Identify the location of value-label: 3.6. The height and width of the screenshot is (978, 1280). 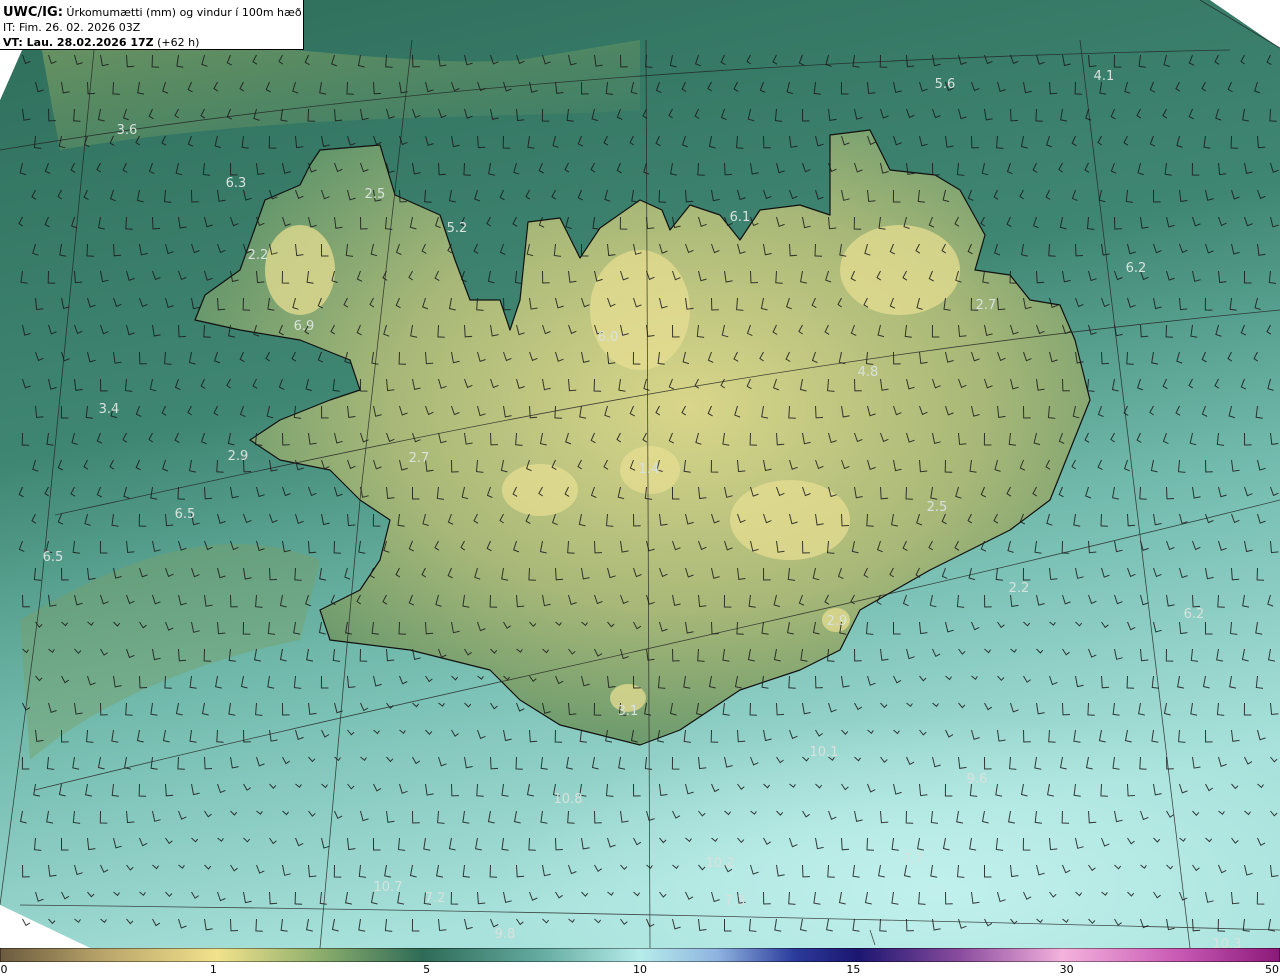
(127, 130).